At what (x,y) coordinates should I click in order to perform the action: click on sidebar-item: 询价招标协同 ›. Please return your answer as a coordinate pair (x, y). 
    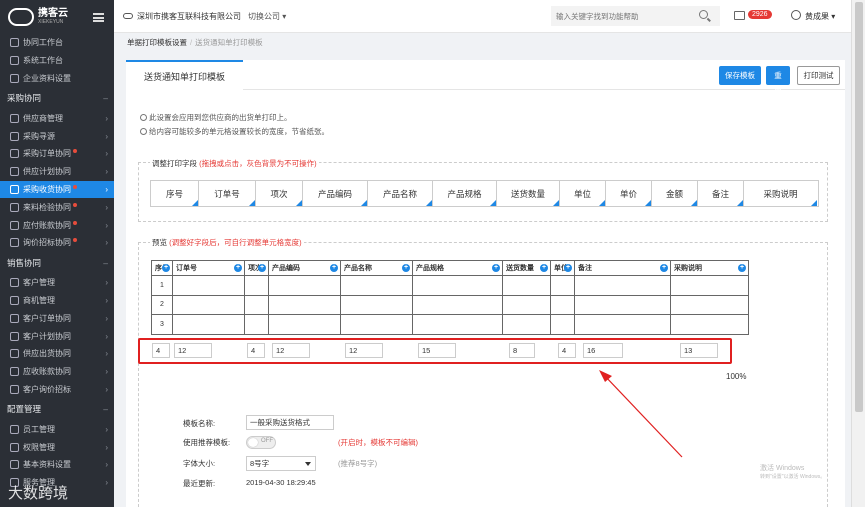
    Looking at the image, I should click on (57, 243).